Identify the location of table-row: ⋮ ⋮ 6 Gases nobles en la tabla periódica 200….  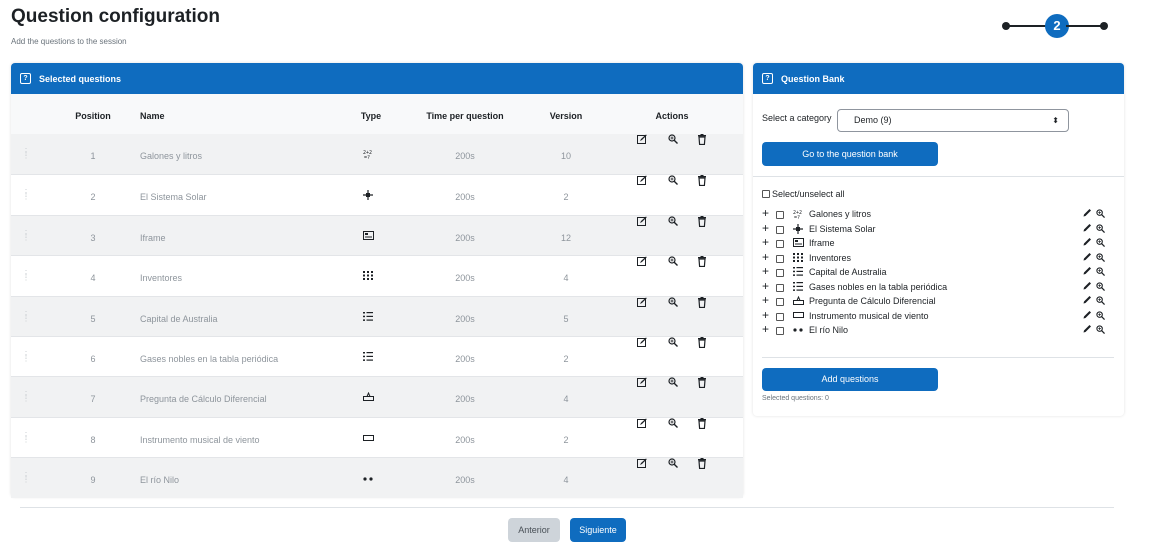
(377, 356).